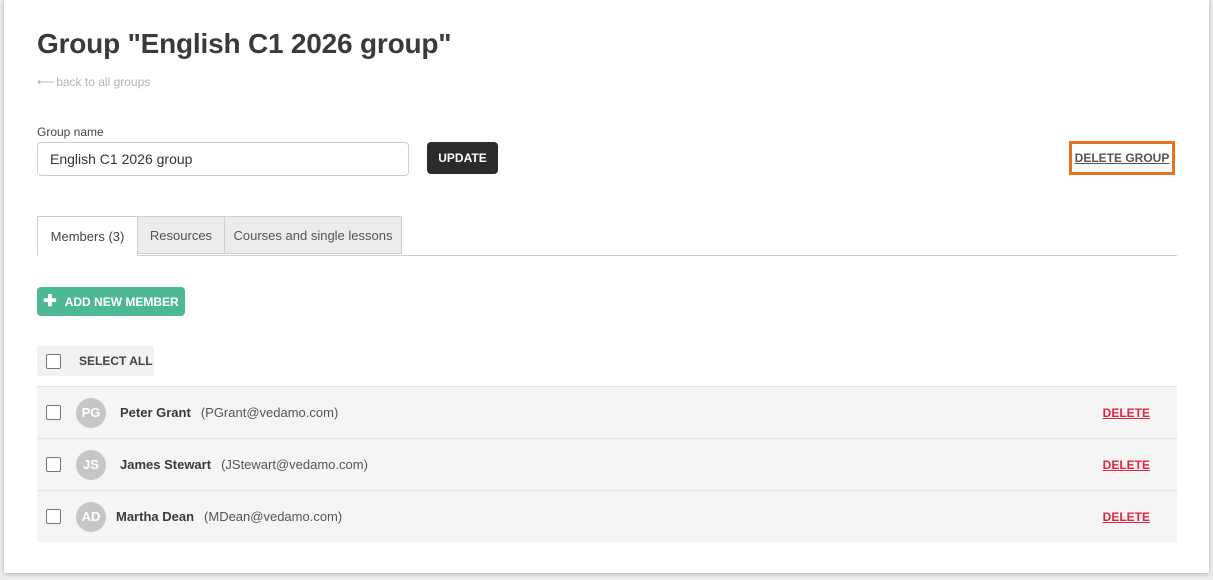 The height and width of the screenshot is (580, 1213). What do you see at coordinates (294, 464) in the screenshot?
I see `member-email: (JStewart@vedamo.com)` at bounding box center [294, 464].